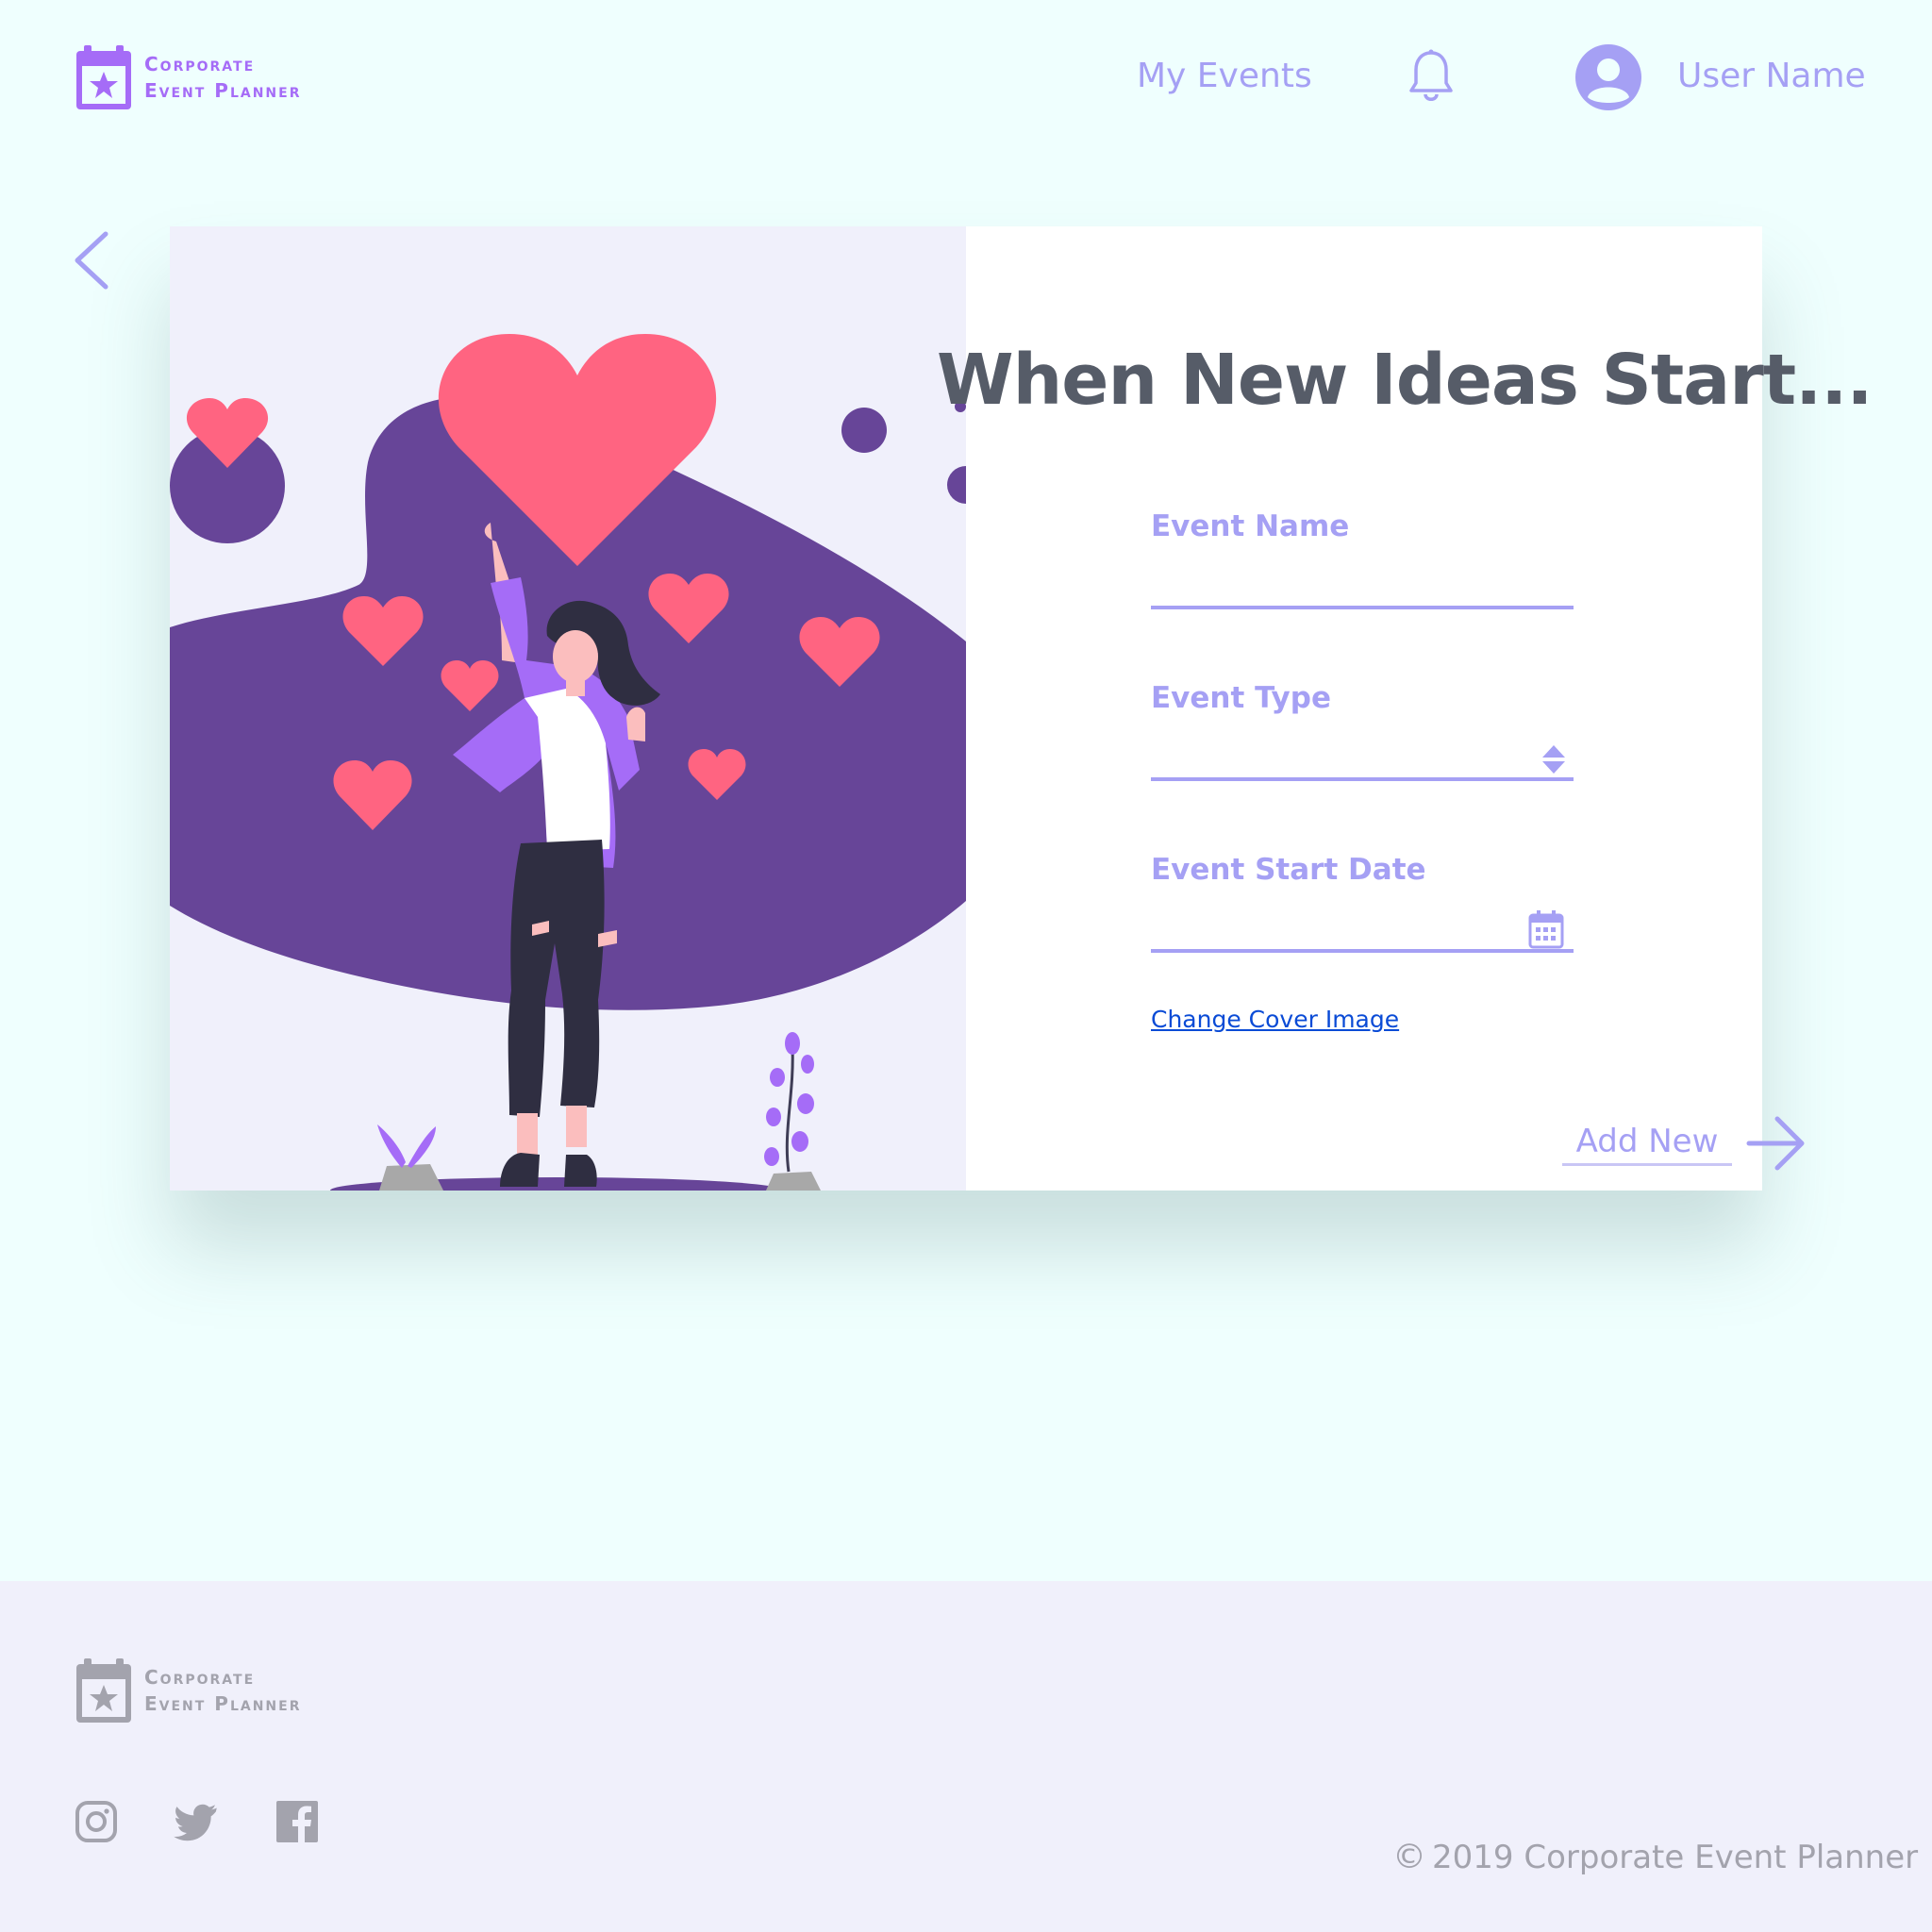  Describe the element at coordinates (1554, 759) in the screenshot. I see `up-down-stepper-icon` at that location.